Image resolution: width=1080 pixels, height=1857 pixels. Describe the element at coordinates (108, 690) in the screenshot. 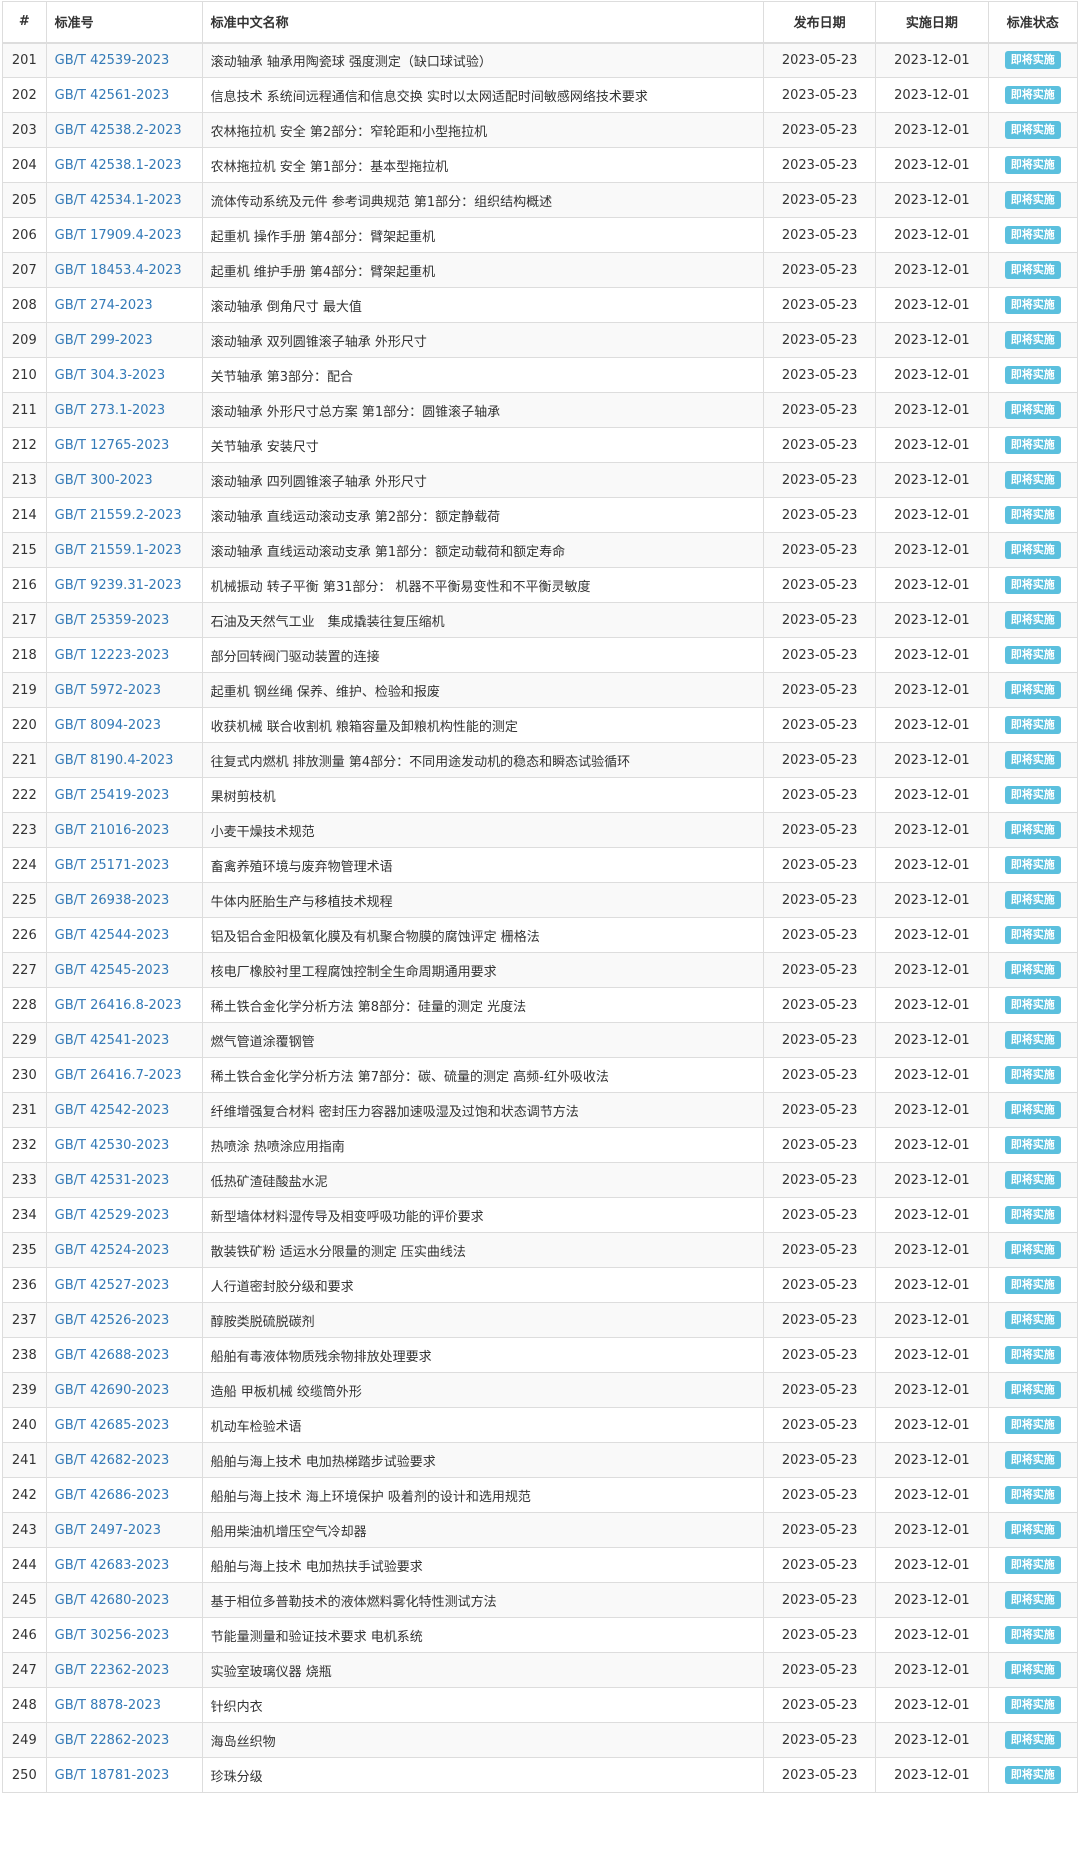

I see `standard-code-link: GB/T 5972-2023` at that location.